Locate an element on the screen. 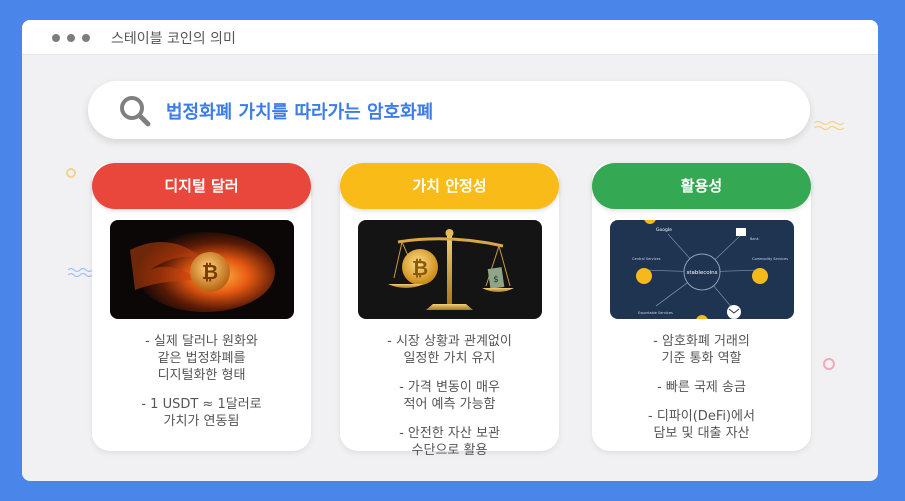 The height and width of the screenshot is (501, 905). diagram-node-label: Bank is located at coordinates (755, 239).